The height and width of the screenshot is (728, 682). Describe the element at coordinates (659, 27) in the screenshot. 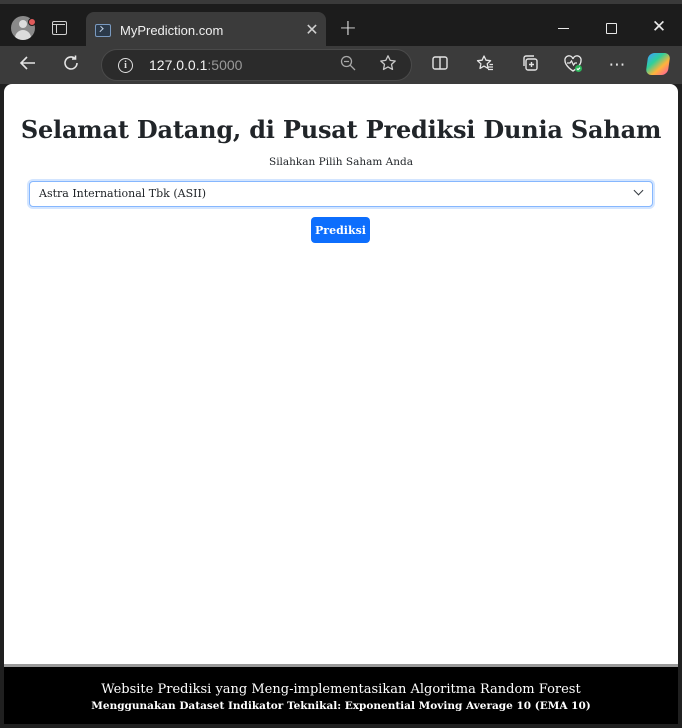

I see `window-close-icon: ✕` at that location.